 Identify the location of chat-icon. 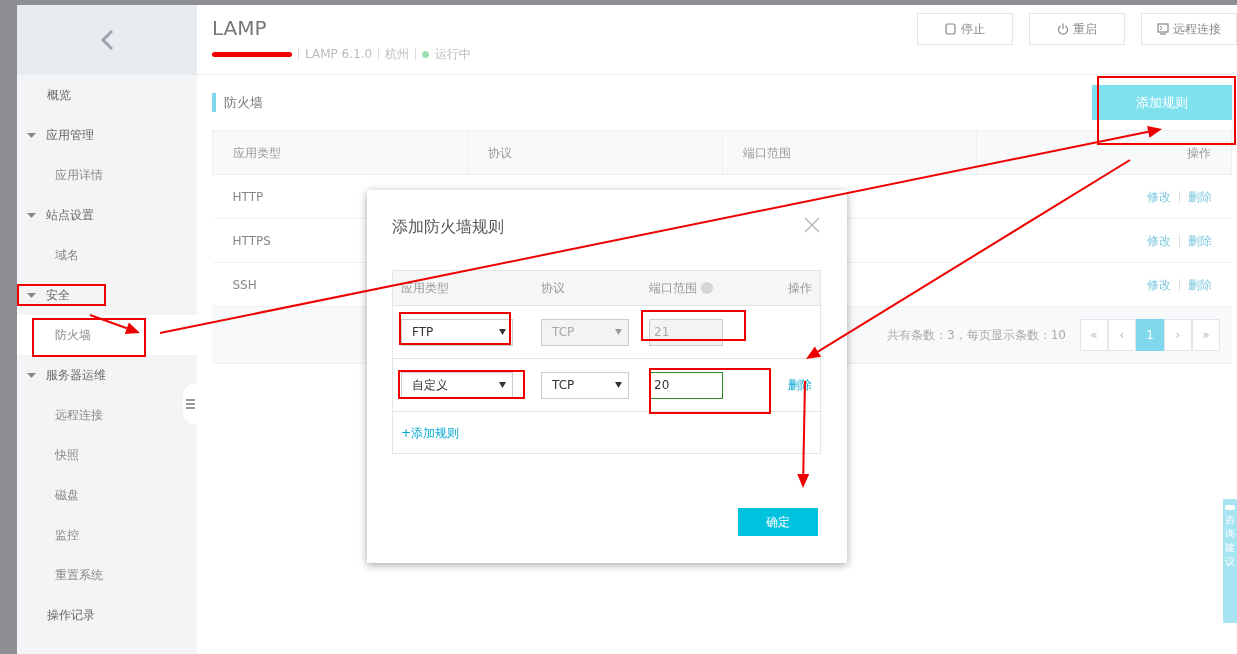
(1230, 507).